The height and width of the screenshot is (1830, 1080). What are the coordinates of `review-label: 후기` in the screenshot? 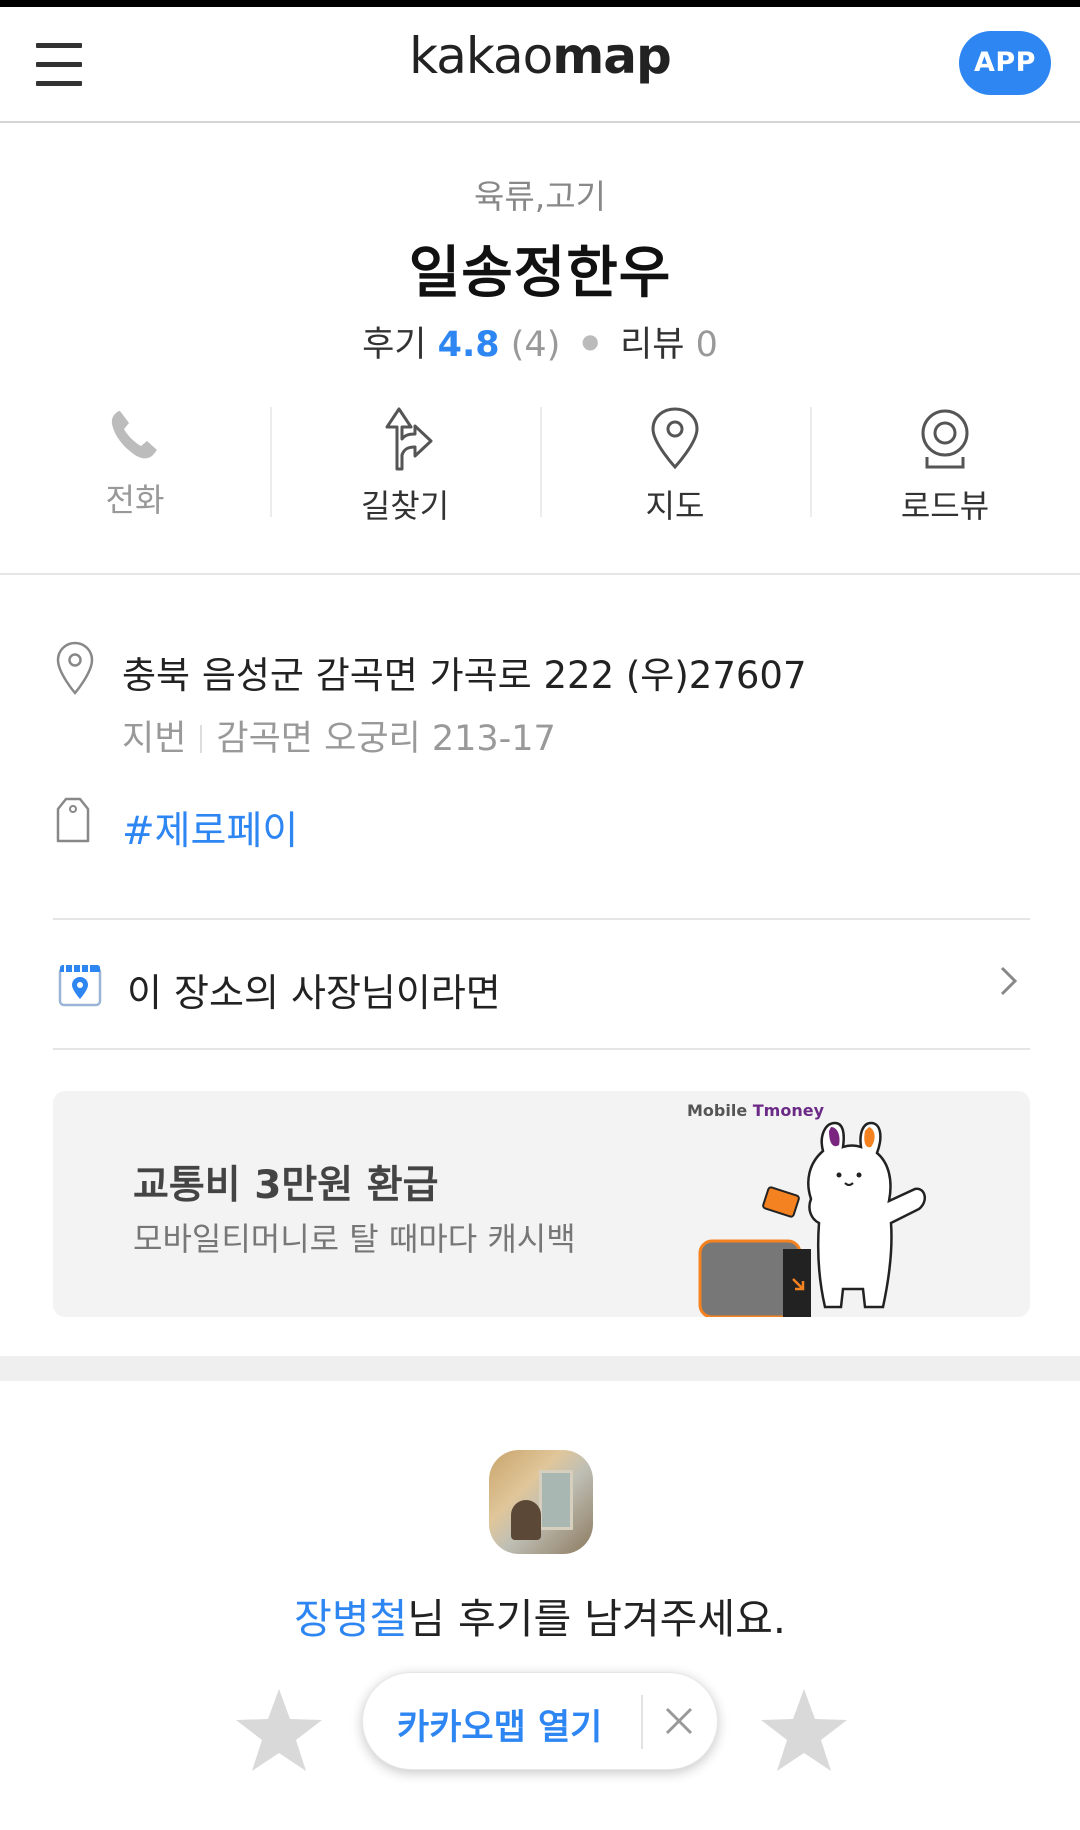 It's located at (394, 345).